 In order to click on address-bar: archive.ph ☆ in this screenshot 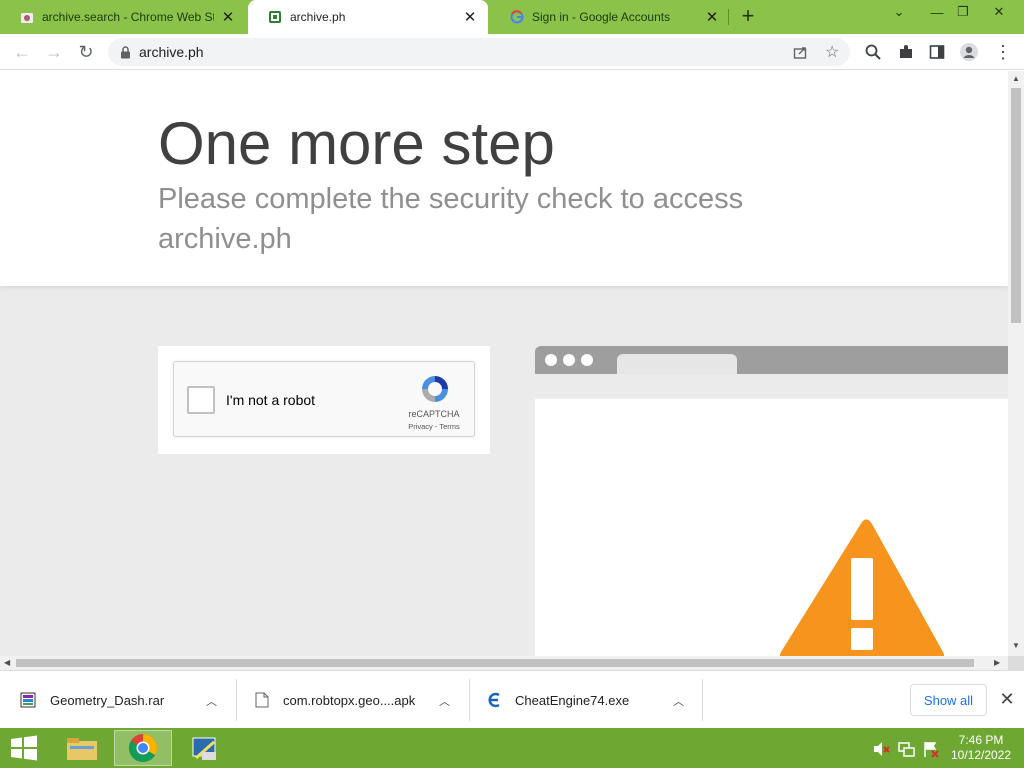, I will do `click(479, 52)`.